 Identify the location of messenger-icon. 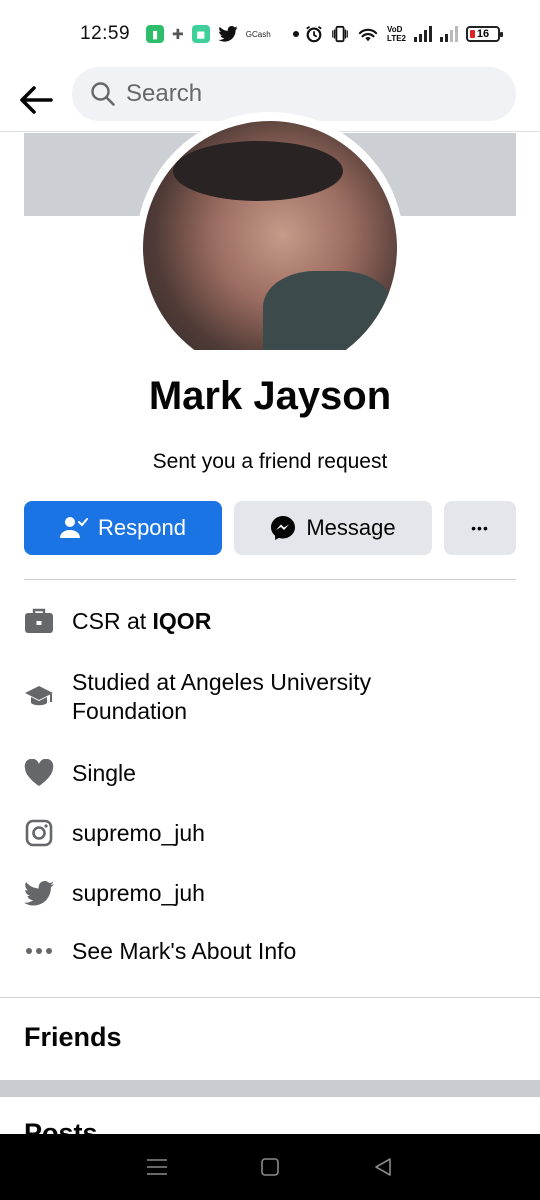
(283, 528).